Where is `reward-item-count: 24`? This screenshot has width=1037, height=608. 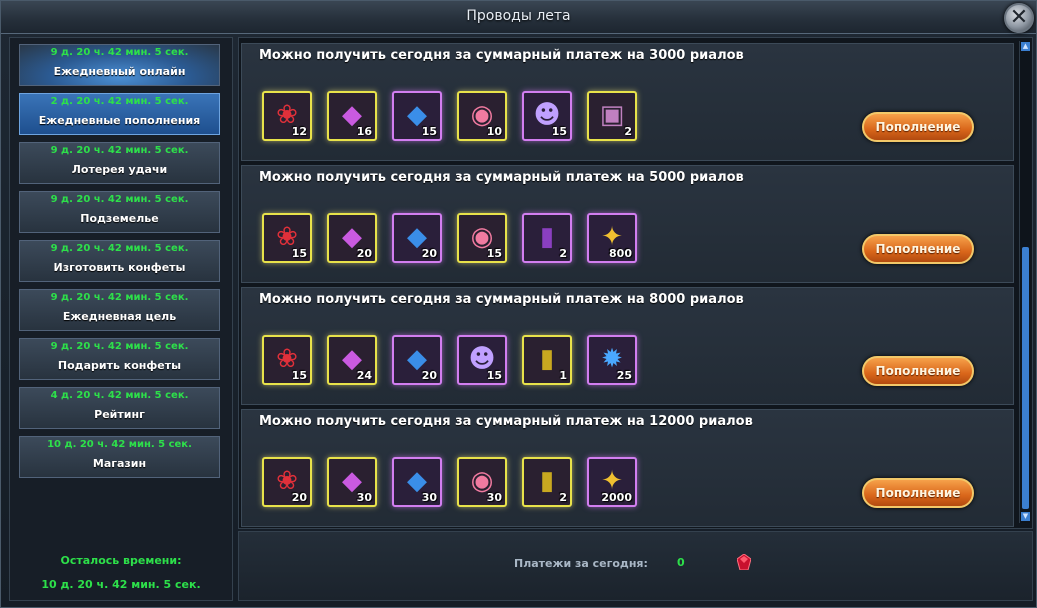 reward-item-count: 24 is located at coordinates (364, 375).